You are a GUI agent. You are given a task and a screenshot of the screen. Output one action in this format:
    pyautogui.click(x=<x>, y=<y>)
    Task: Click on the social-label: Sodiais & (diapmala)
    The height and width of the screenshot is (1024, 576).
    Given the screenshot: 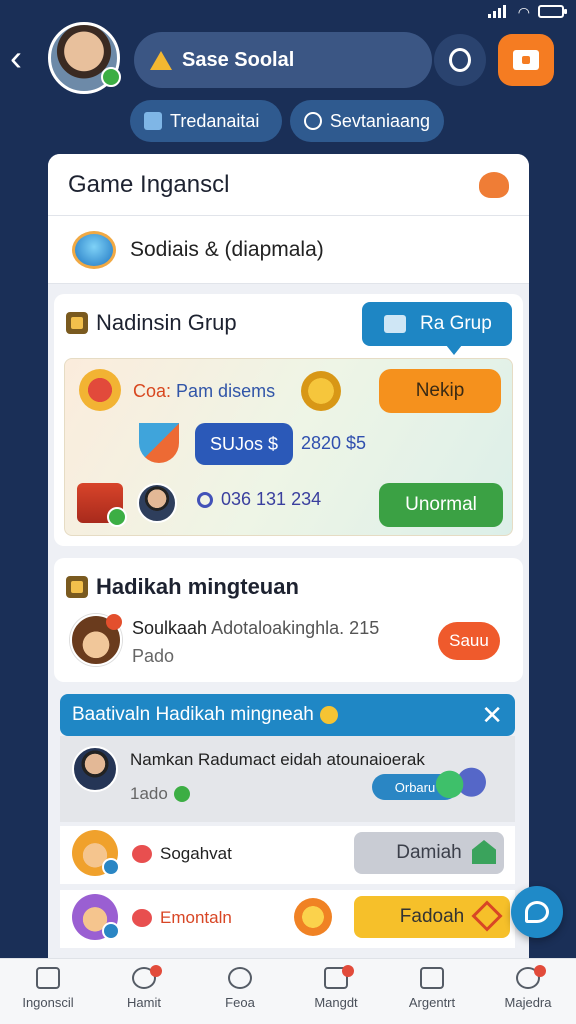 What is the action you would take?
    pyautogui.click(x=227, y=249)
    